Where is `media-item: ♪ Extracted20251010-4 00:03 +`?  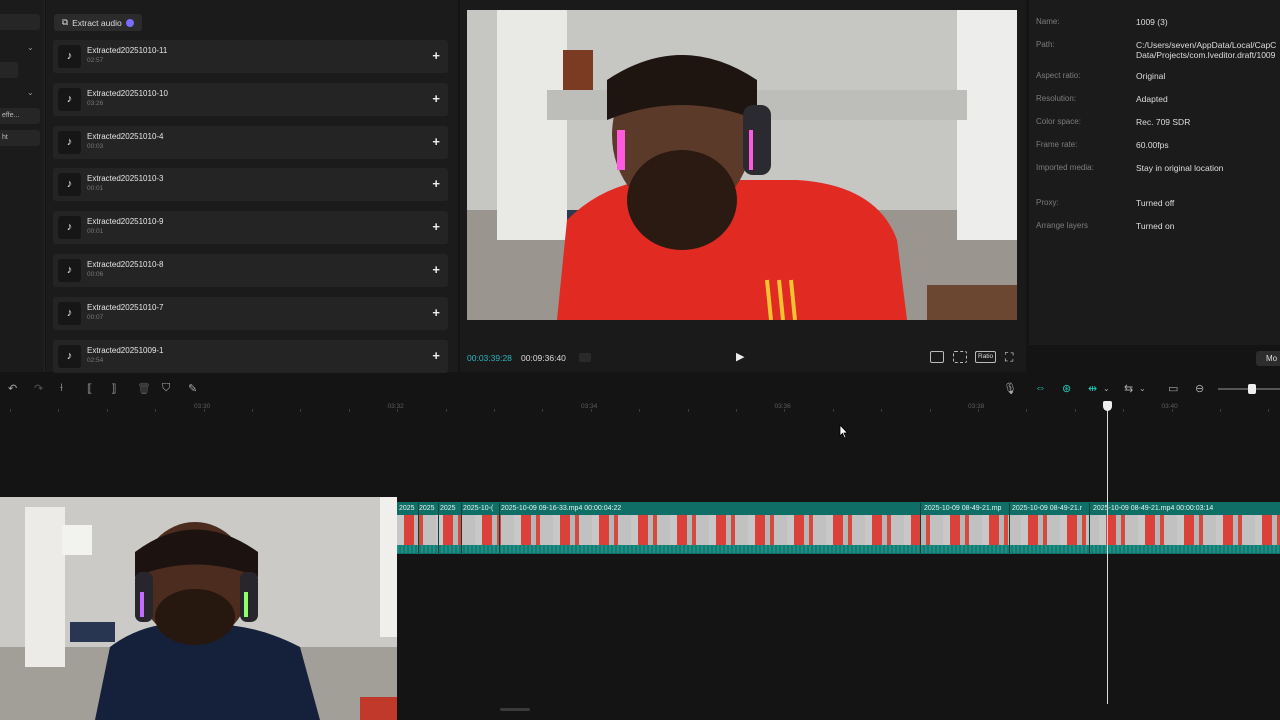
media-item: ♪ Extracted20251010-4 00:03 + is located at coordinates (250, 142).